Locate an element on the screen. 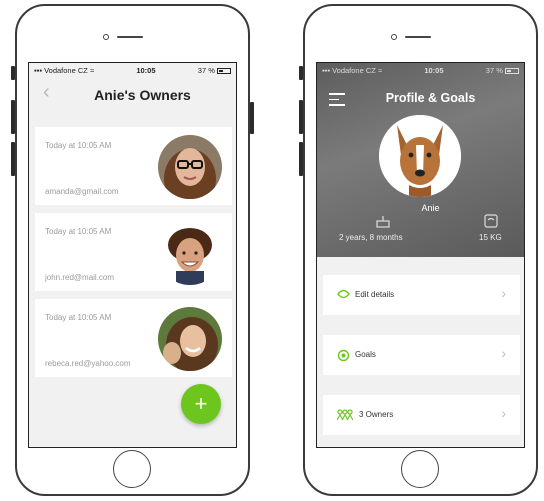 Image resolution: width=544 pixels, height=501 pixels. menu-item-label: 3 Owners is located at coordinates (376, 414).